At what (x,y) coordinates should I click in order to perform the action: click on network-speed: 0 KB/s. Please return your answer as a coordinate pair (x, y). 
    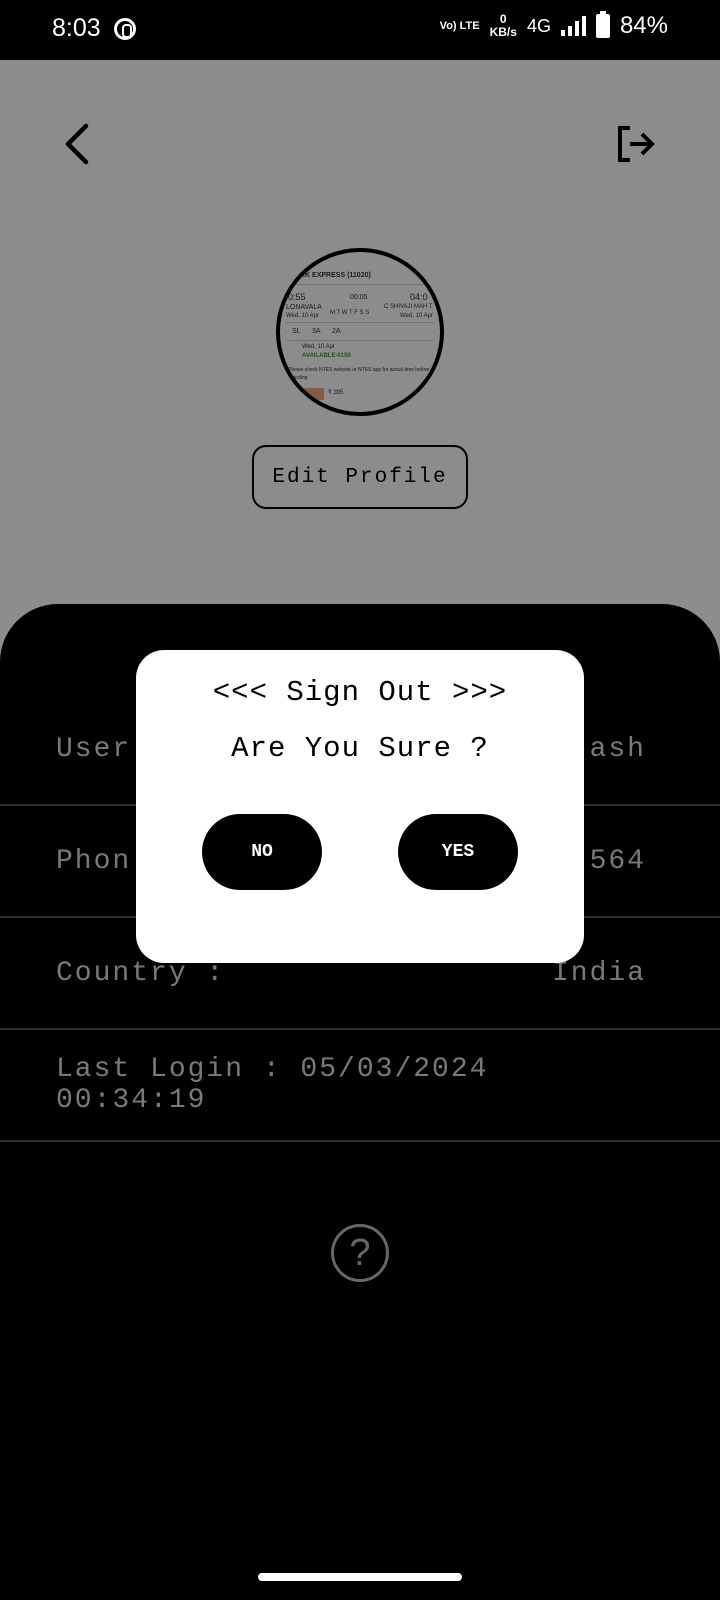
    Looking at the image, I should click on (503, 26).